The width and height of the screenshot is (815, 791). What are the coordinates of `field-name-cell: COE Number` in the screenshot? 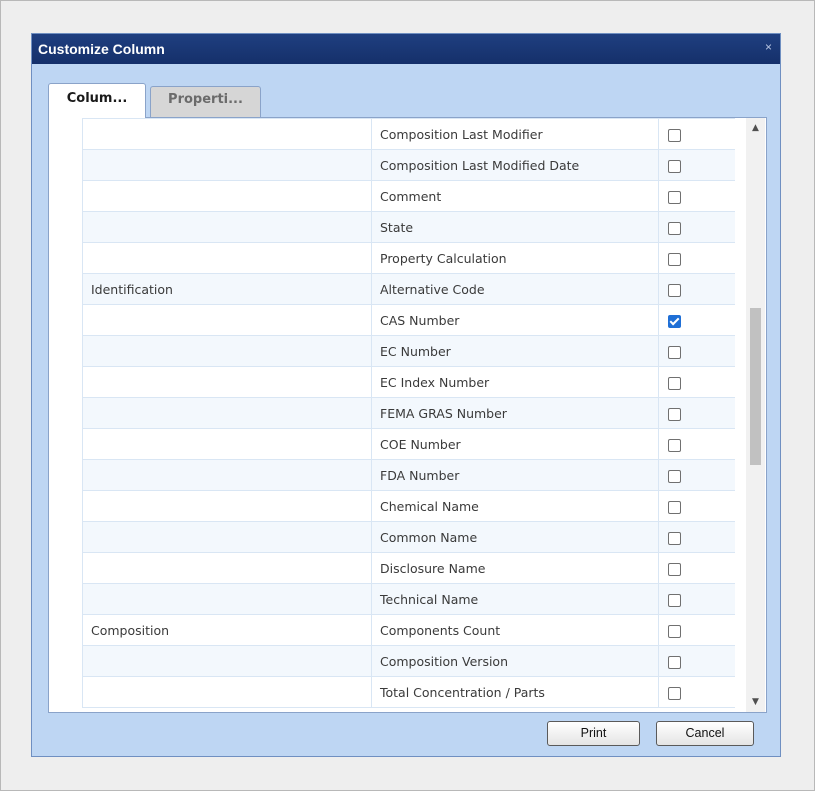 It's located at (515, 444).